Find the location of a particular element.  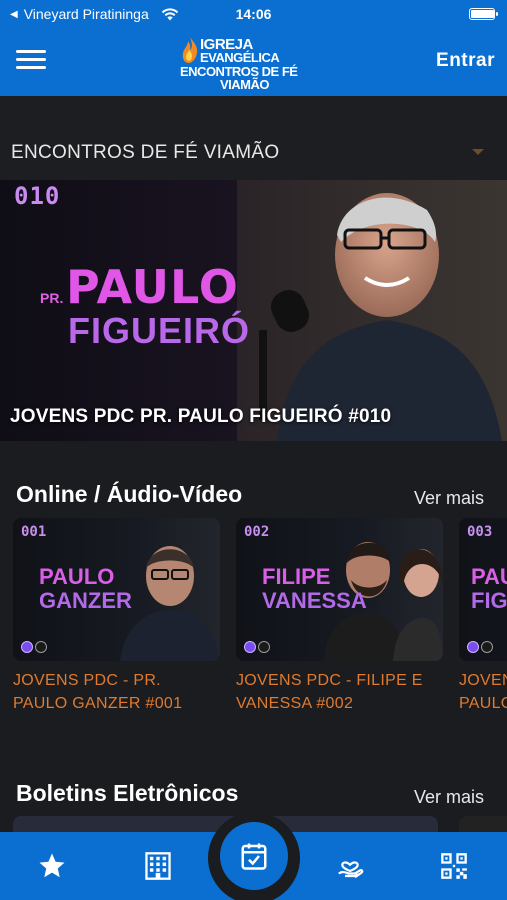

episode-number: 010 is located at coordinates (37, 196).